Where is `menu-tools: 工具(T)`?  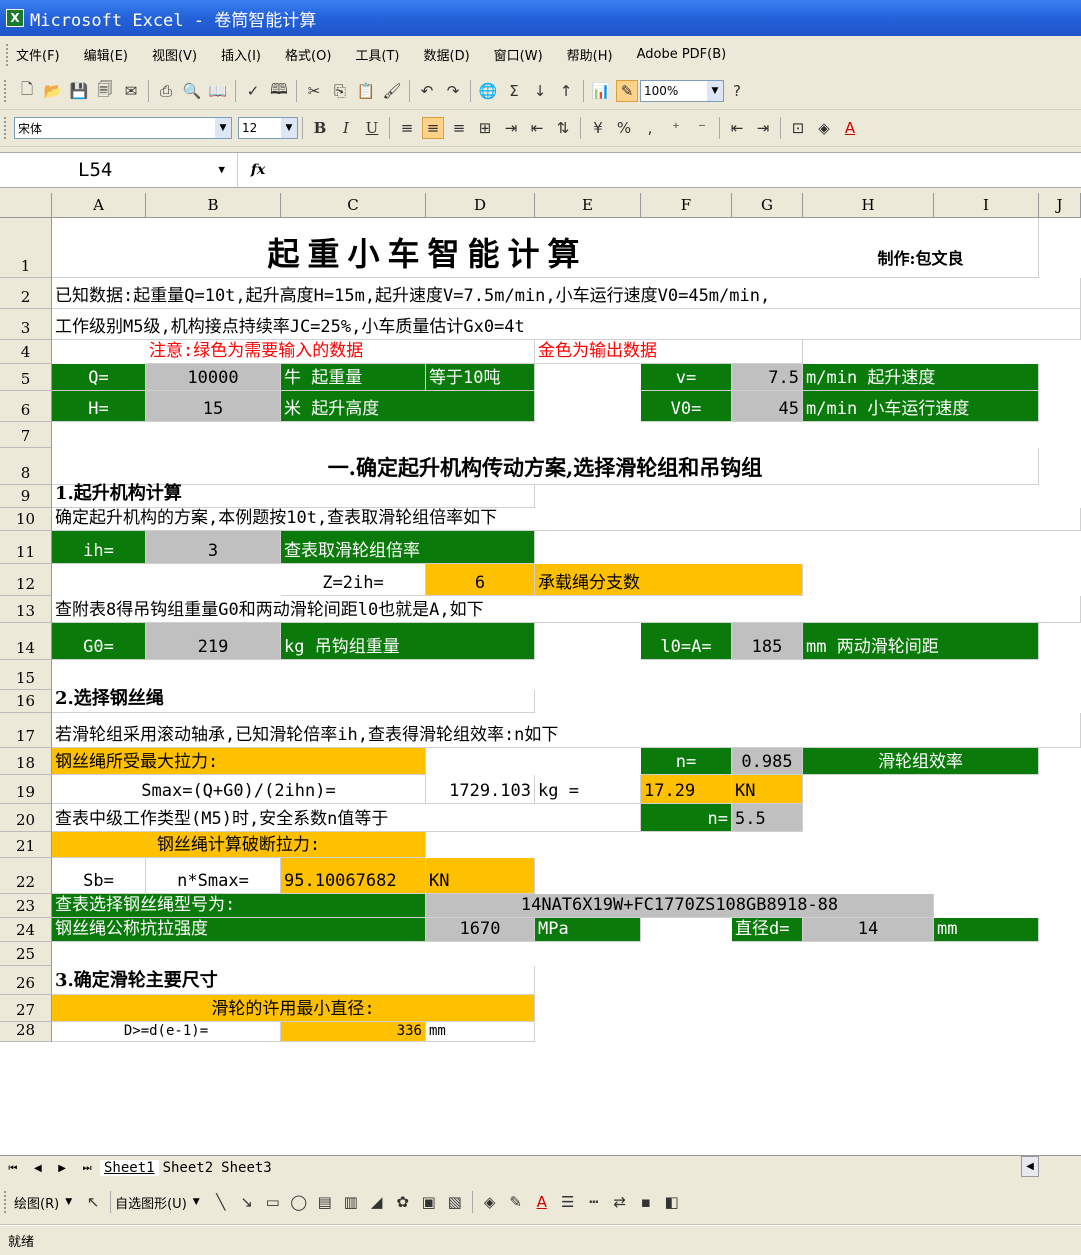
menu-tools: 工具(T) is located at coordinates (377, 54).